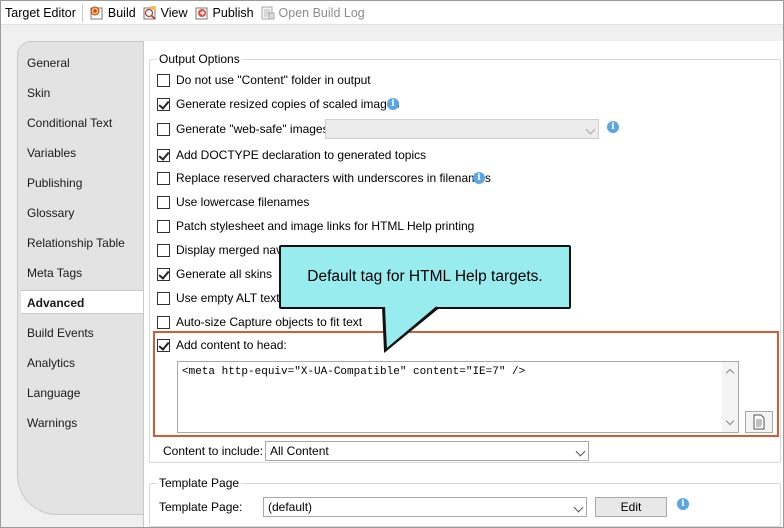 This screenshot has height=528, width=784. What do you see at coordinates (269, 322) in the screenshot?
I see `option-label: Auto-size Capture objects to fit text` at bounding box center [269, 322].